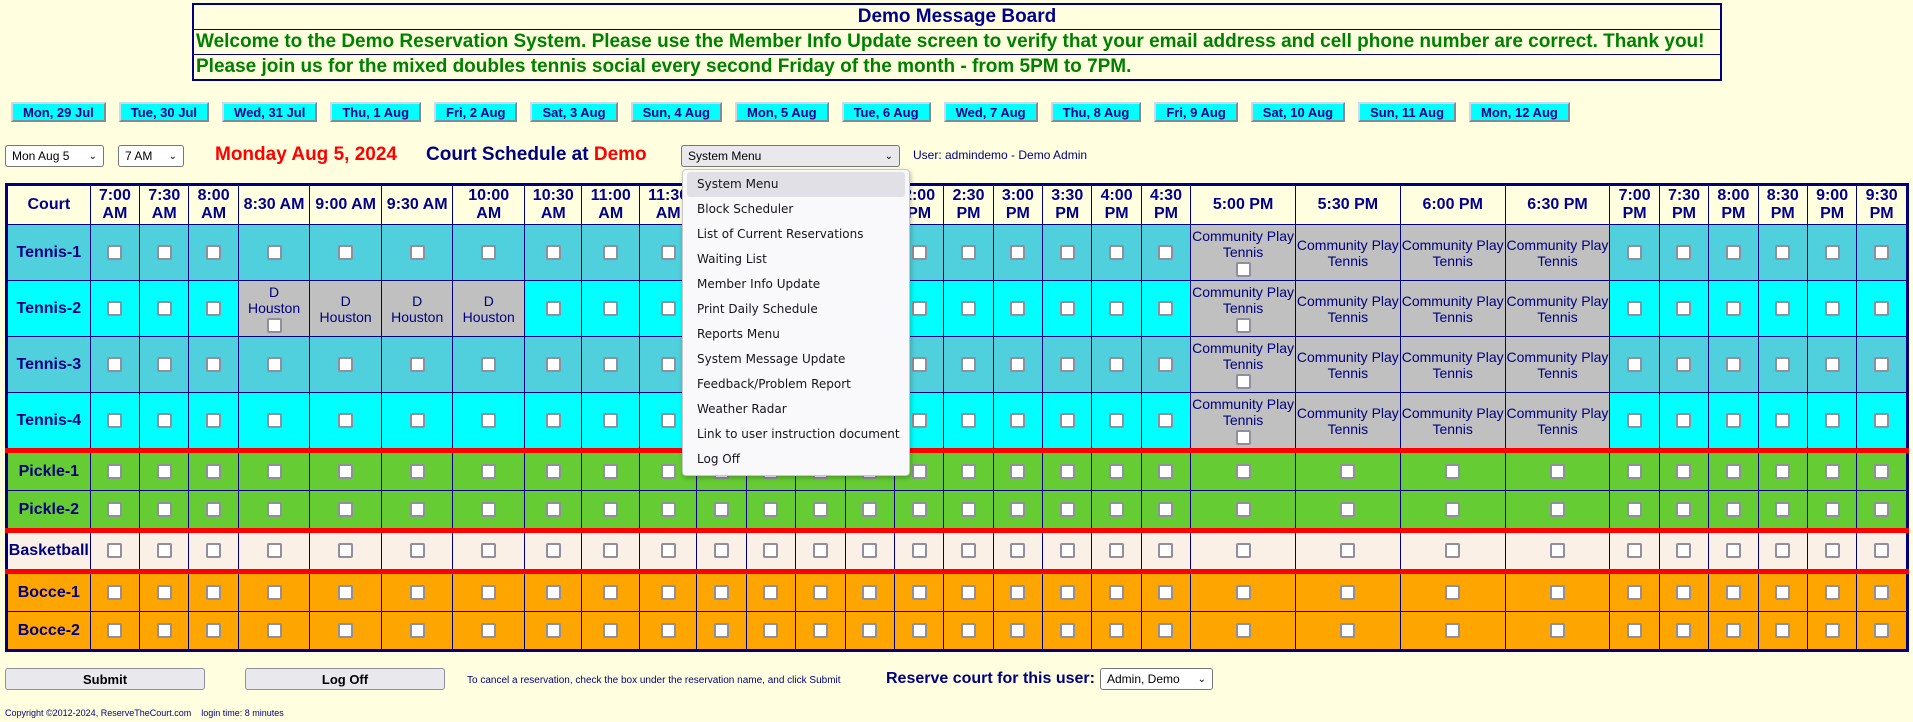 This screenshot has height=722, width=1913. Describe the element at coordinates (1096, 112) in the screenshot. I see `day-button: Thu, 8 Aug` at that location.